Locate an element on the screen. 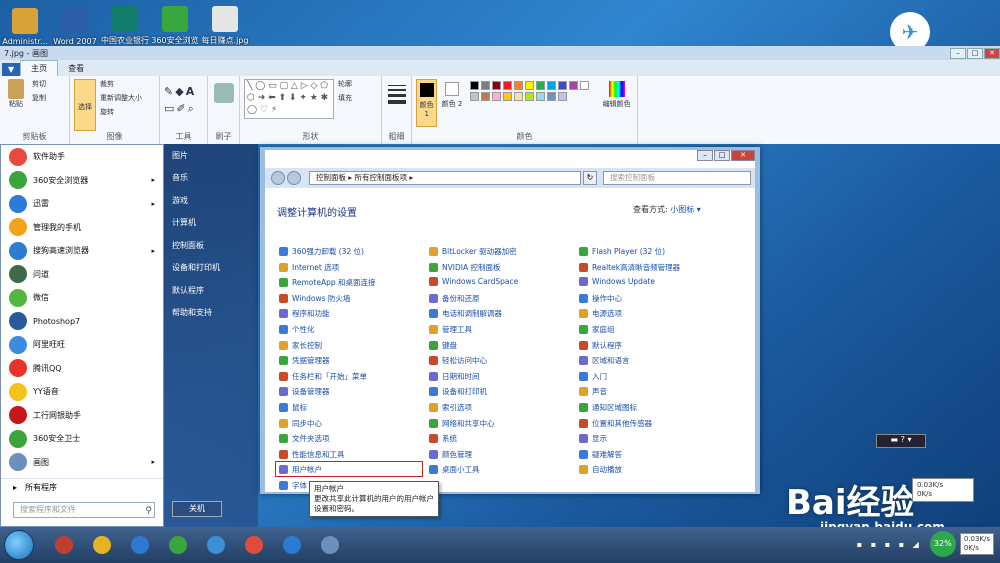 This screenshot has width=1000, height=563. start-menu-item: 工行网银助手 is located at coordinates (82, 416).